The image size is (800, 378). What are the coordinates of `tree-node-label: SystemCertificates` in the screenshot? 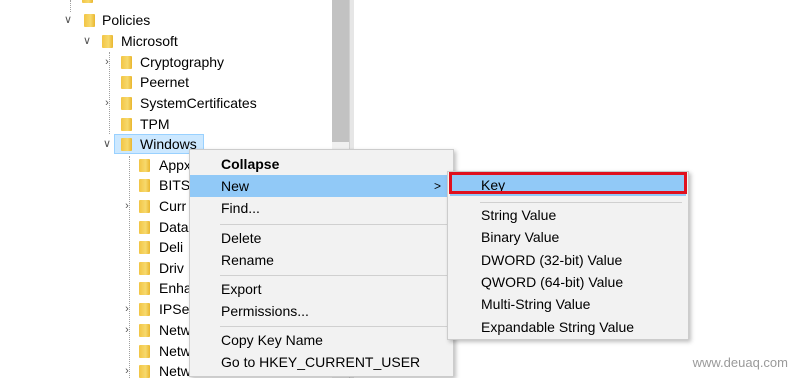 It's located at (198, 103).